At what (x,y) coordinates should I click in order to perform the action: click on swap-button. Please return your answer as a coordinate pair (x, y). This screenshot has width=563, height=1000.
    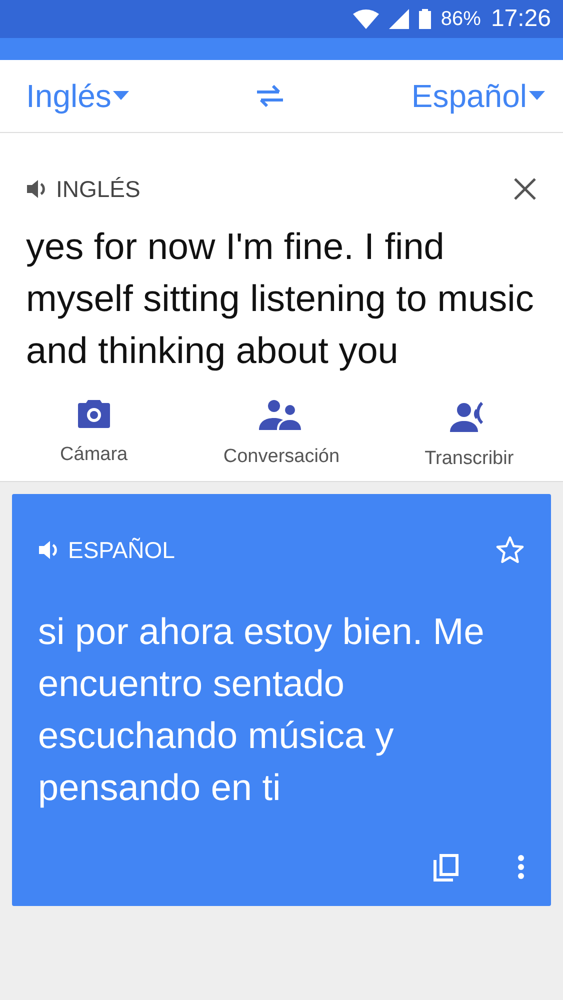
    Looking at the image, I should click on (270, 96).